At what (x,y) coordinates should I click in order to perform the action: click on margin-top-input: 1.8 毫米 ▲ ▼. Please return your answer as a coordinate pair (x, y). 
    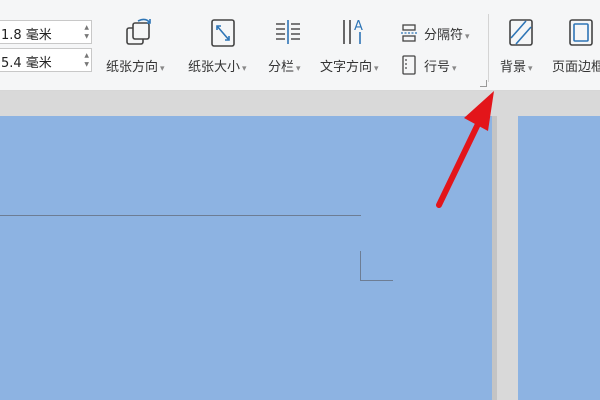
    Looking at the image, I should click on (46, 32).